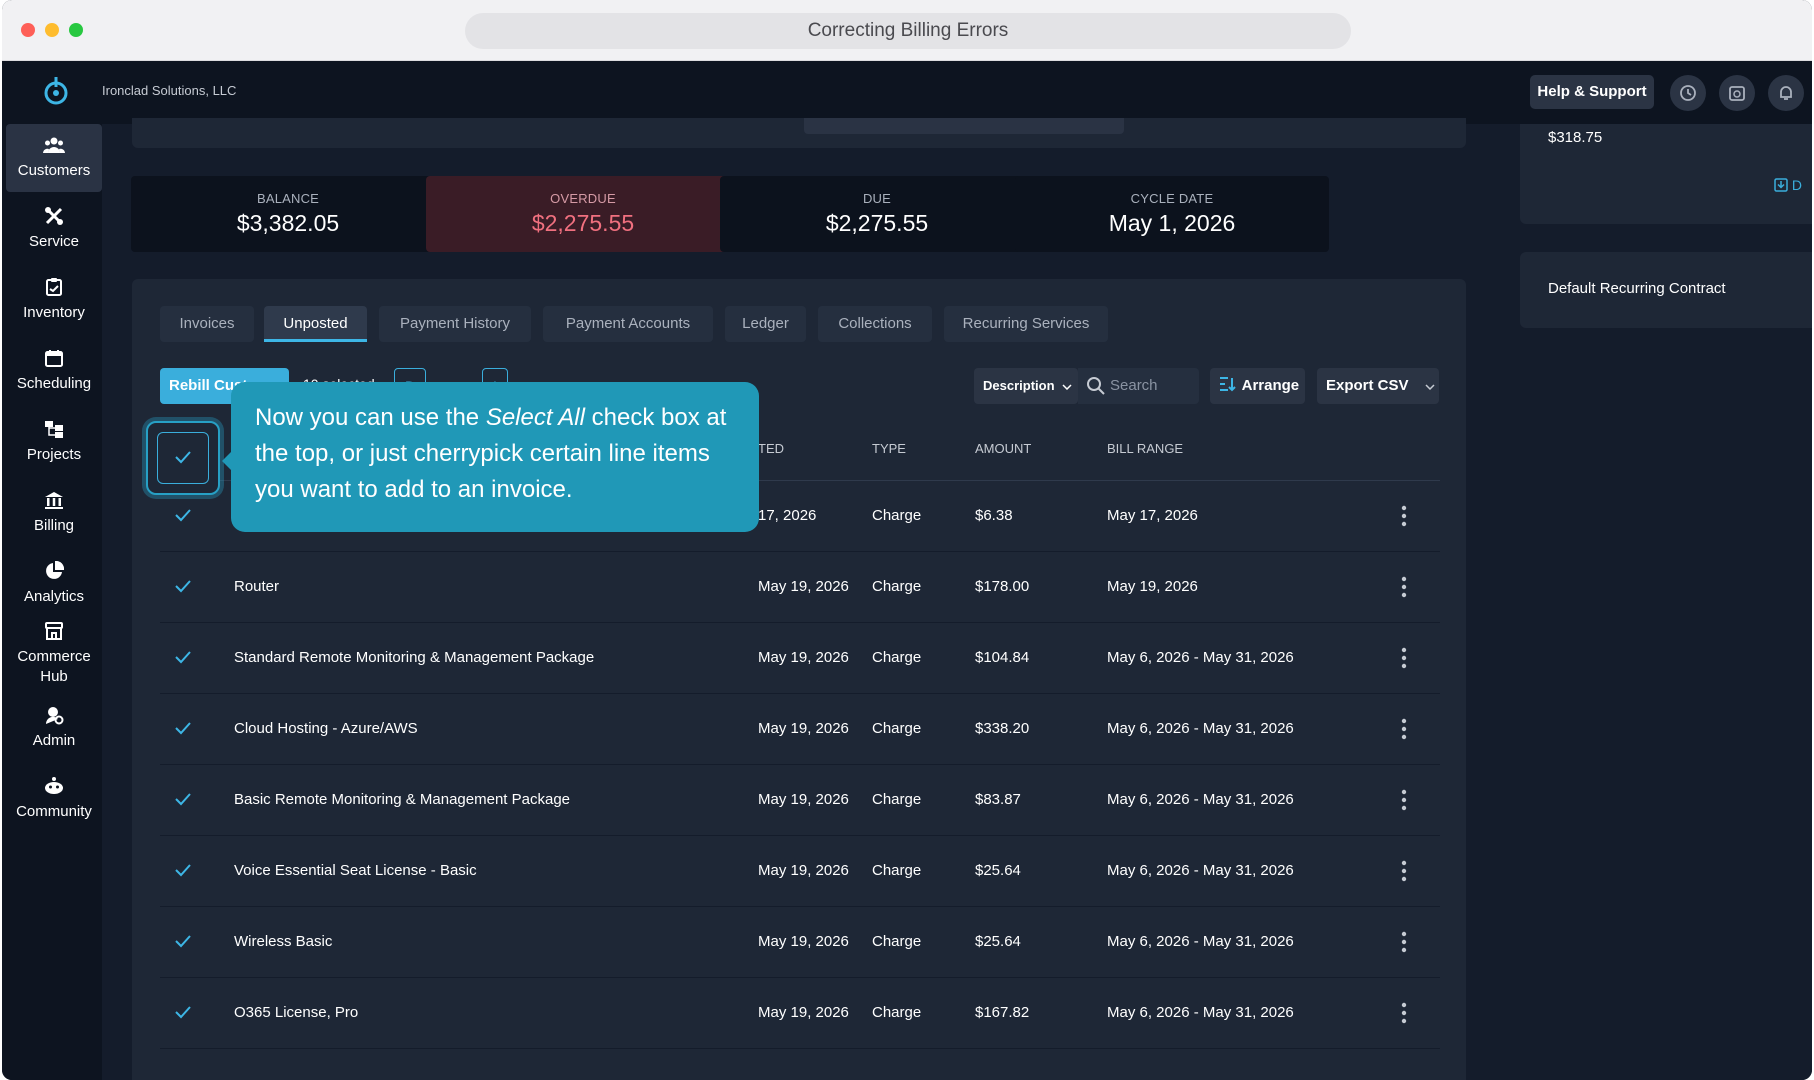  Describe the element at coordinates (535, 417) in the screenshot. I see `tooltip-emphasis: Select All` at that location.